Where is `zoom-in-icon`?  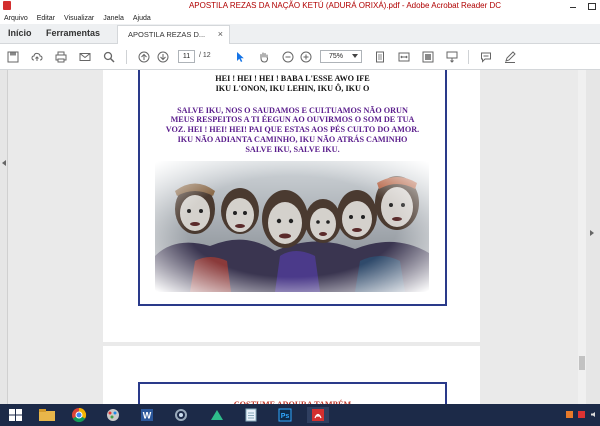
zoom-in-icon is located at coordinates (306, 57).